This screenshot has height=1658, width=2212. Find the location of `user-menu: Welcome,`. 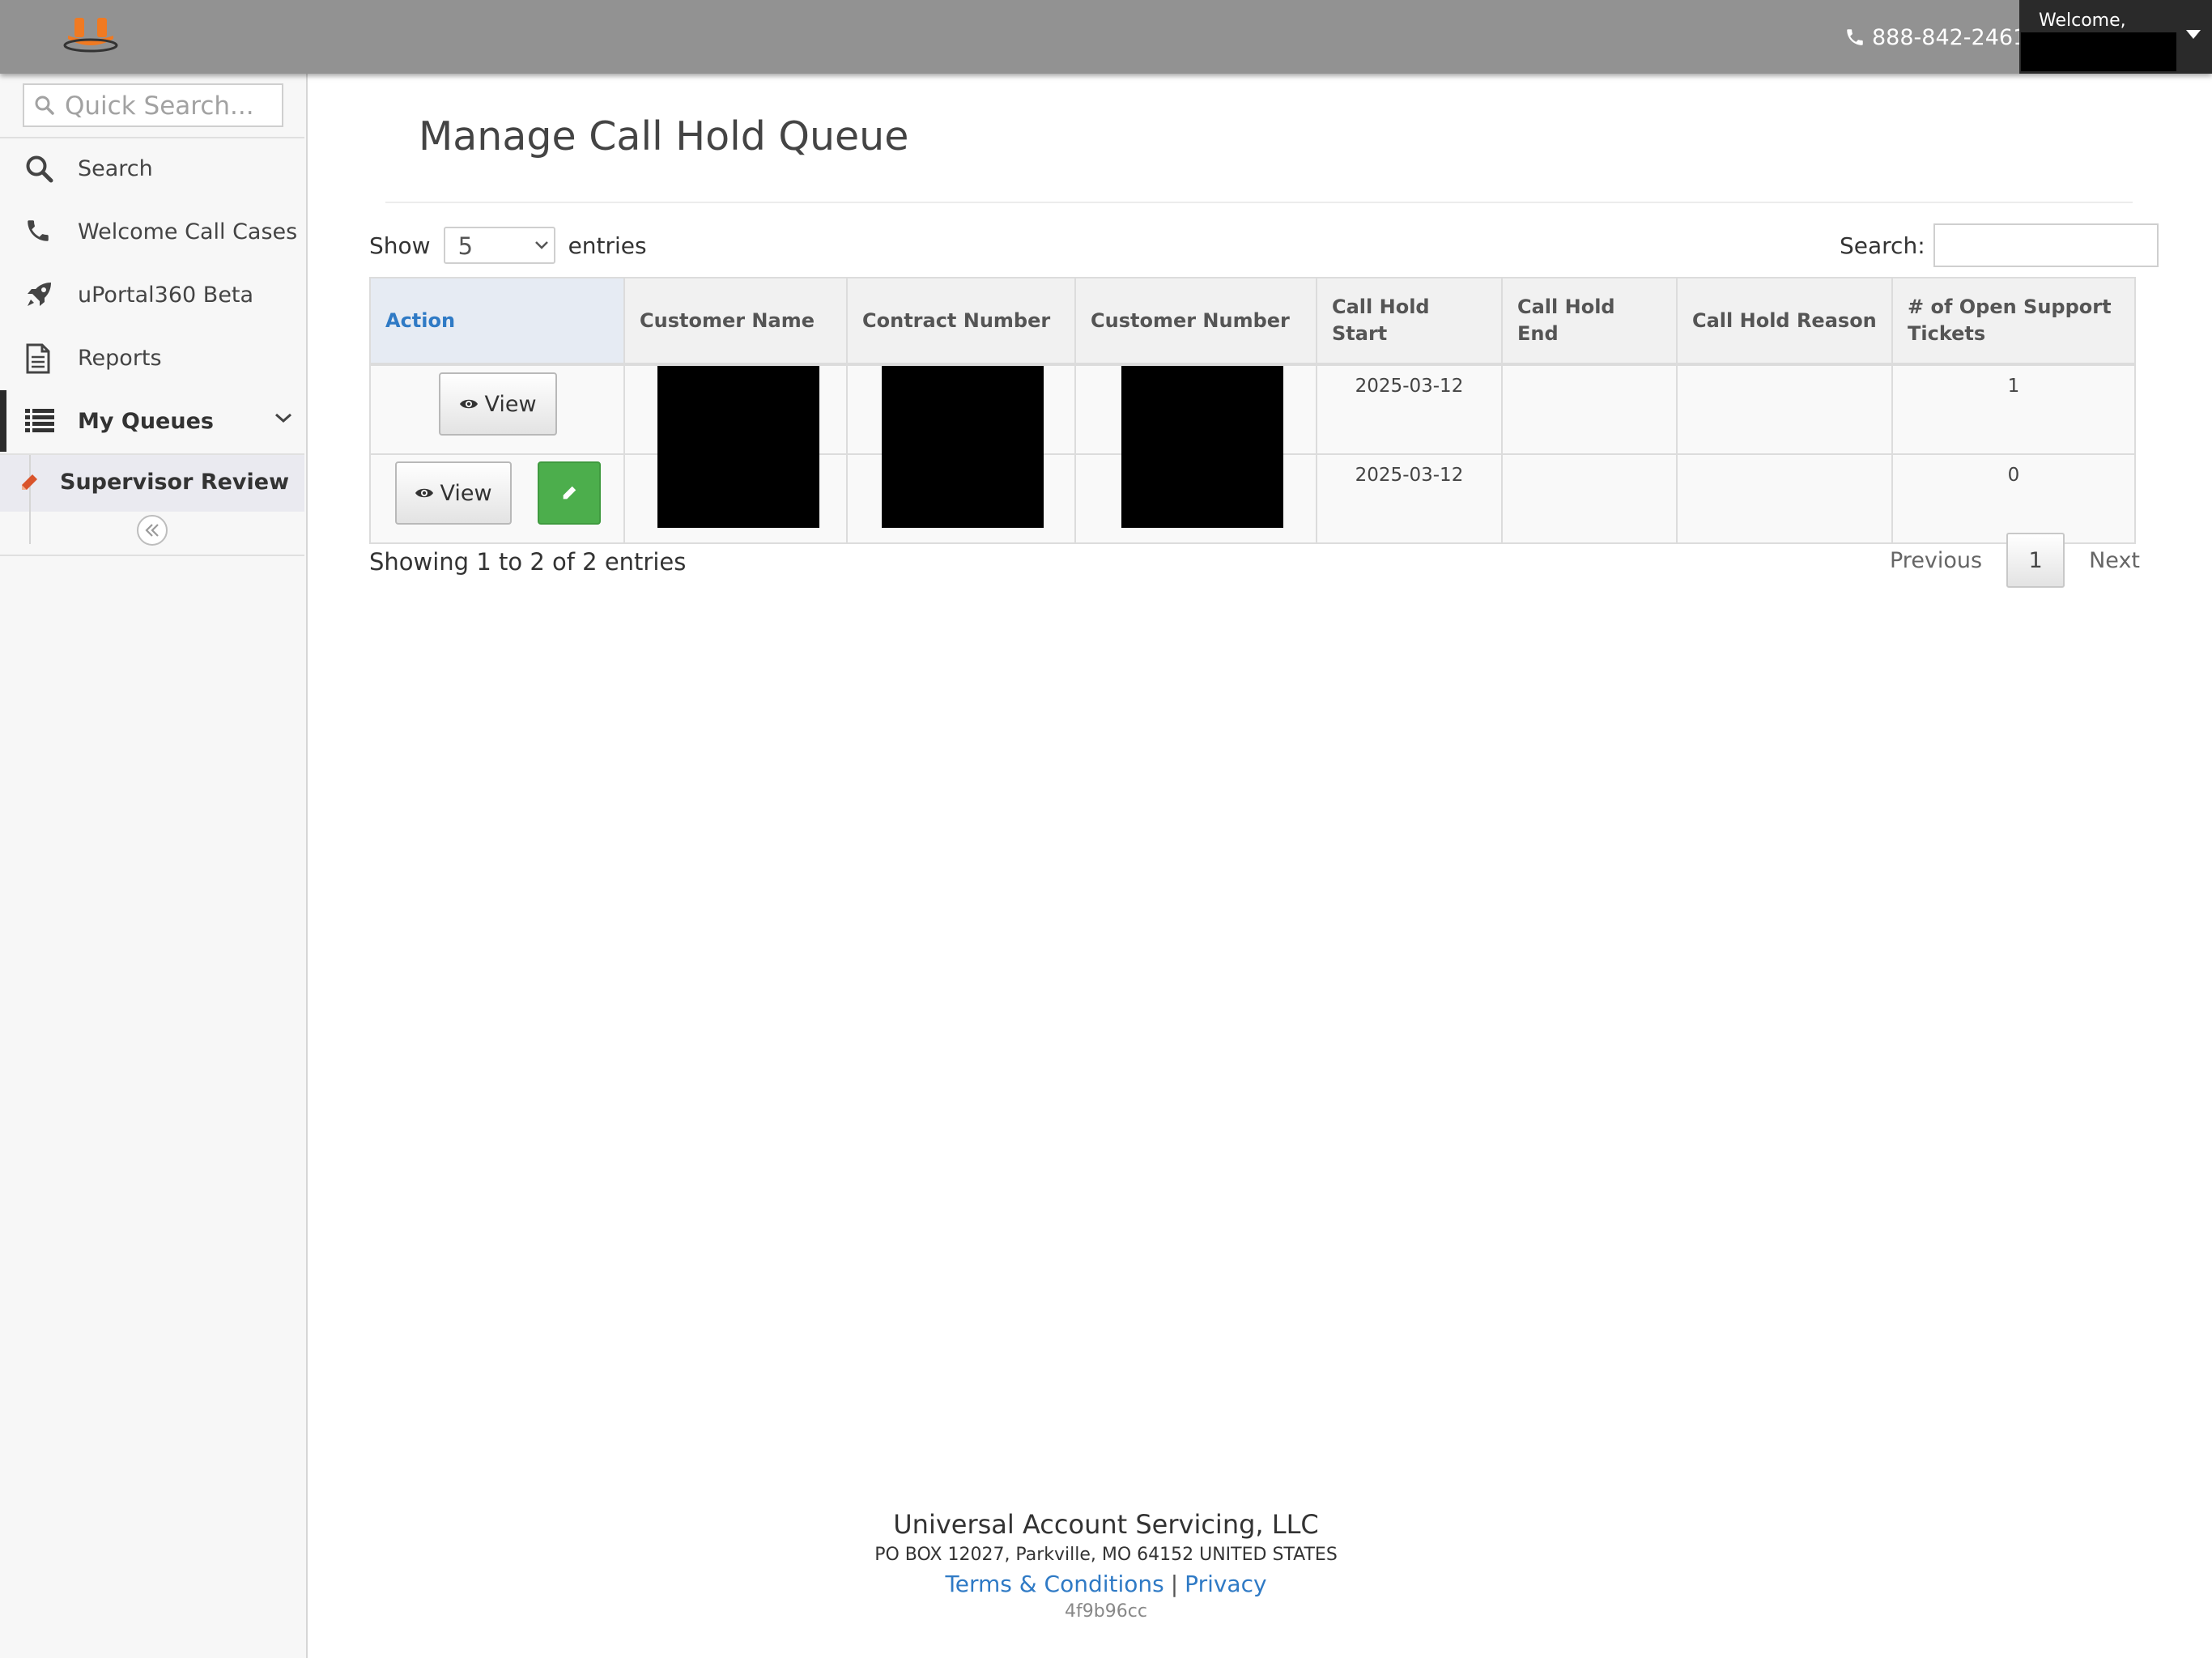

user-menu: Welcome, is located at coordinates (2115, 37).